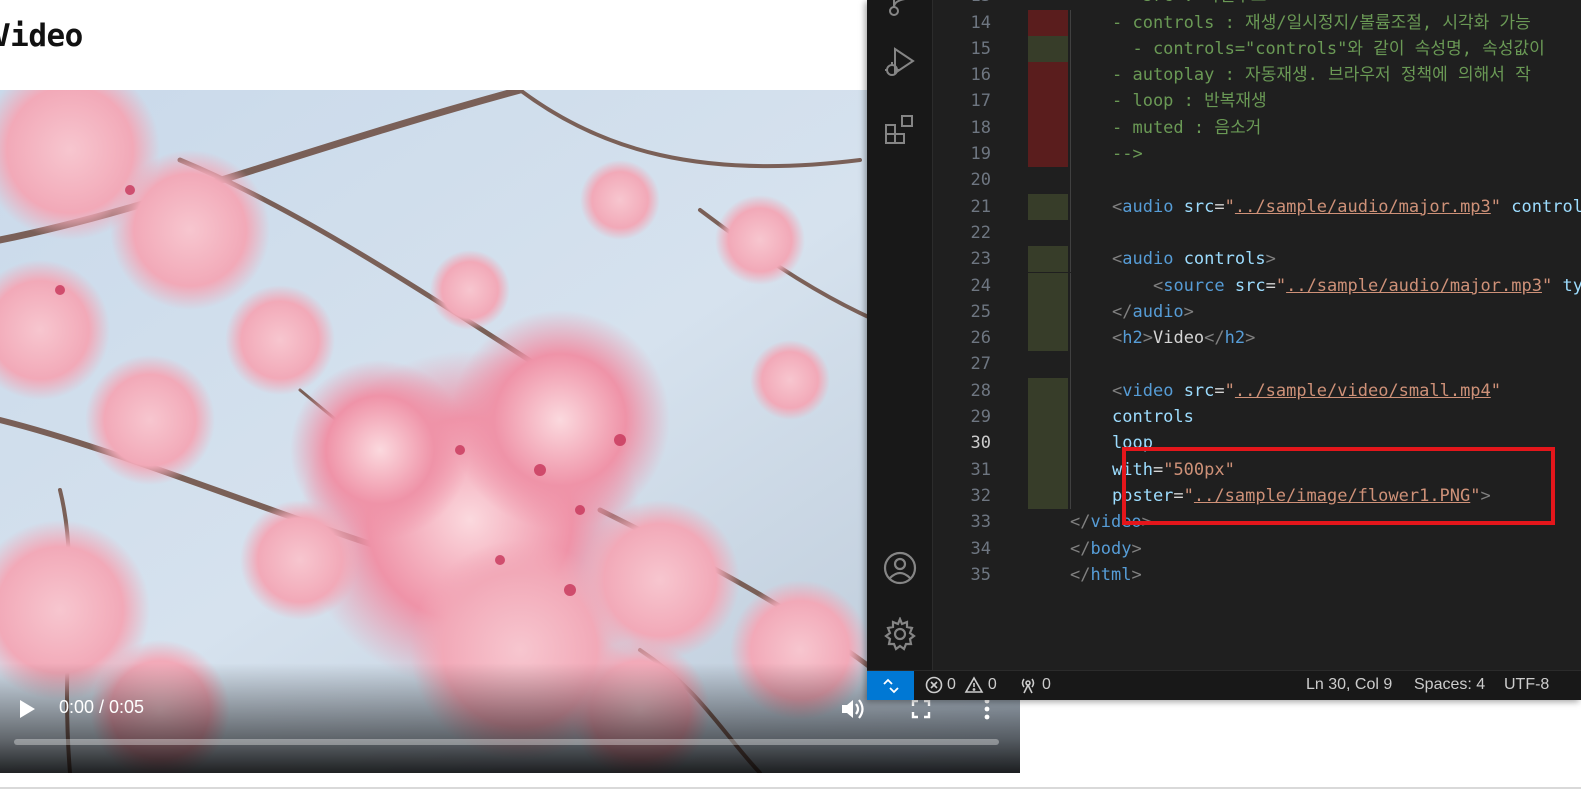 The height and width of the screenshot is (797, 1581). What do you see at coordinates (900, 62) in the screenshot?
I see `run-debug-icon` at bounding box center [900, 62].